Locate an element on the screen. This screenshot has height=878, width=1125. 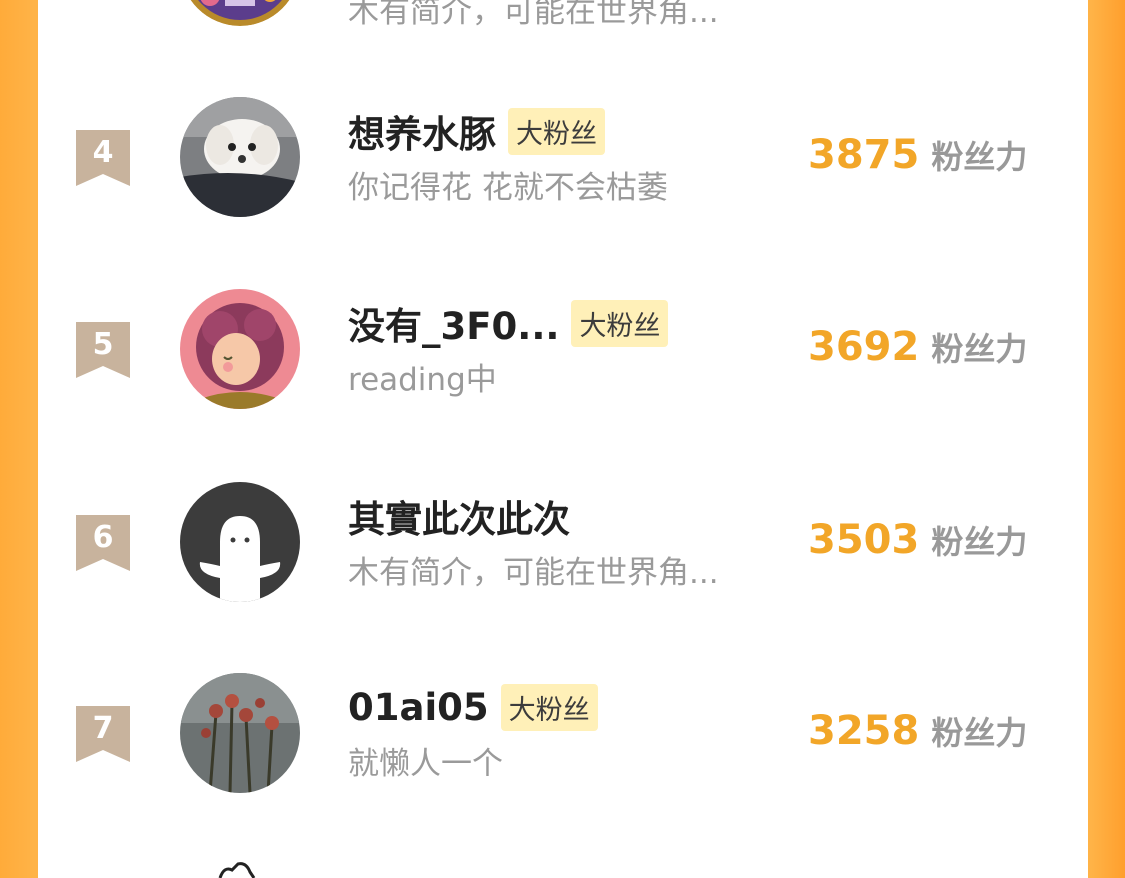
name-line: 想养水豚 大粉丝 is located at coordinates (476, 131).